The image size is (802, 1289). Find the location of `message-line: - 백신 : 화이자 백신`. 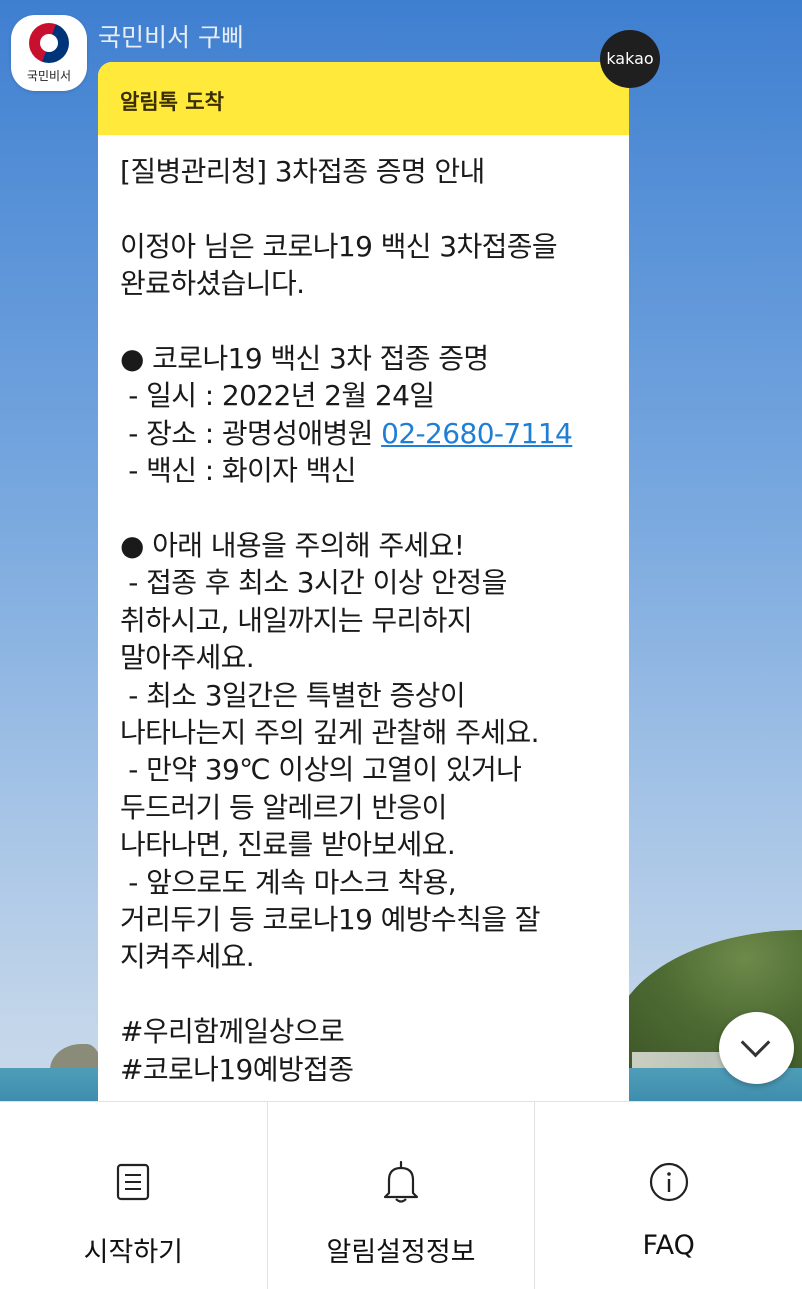

message-line: - 백신 : 화이자 백신 is located at coordinates (238, 471).